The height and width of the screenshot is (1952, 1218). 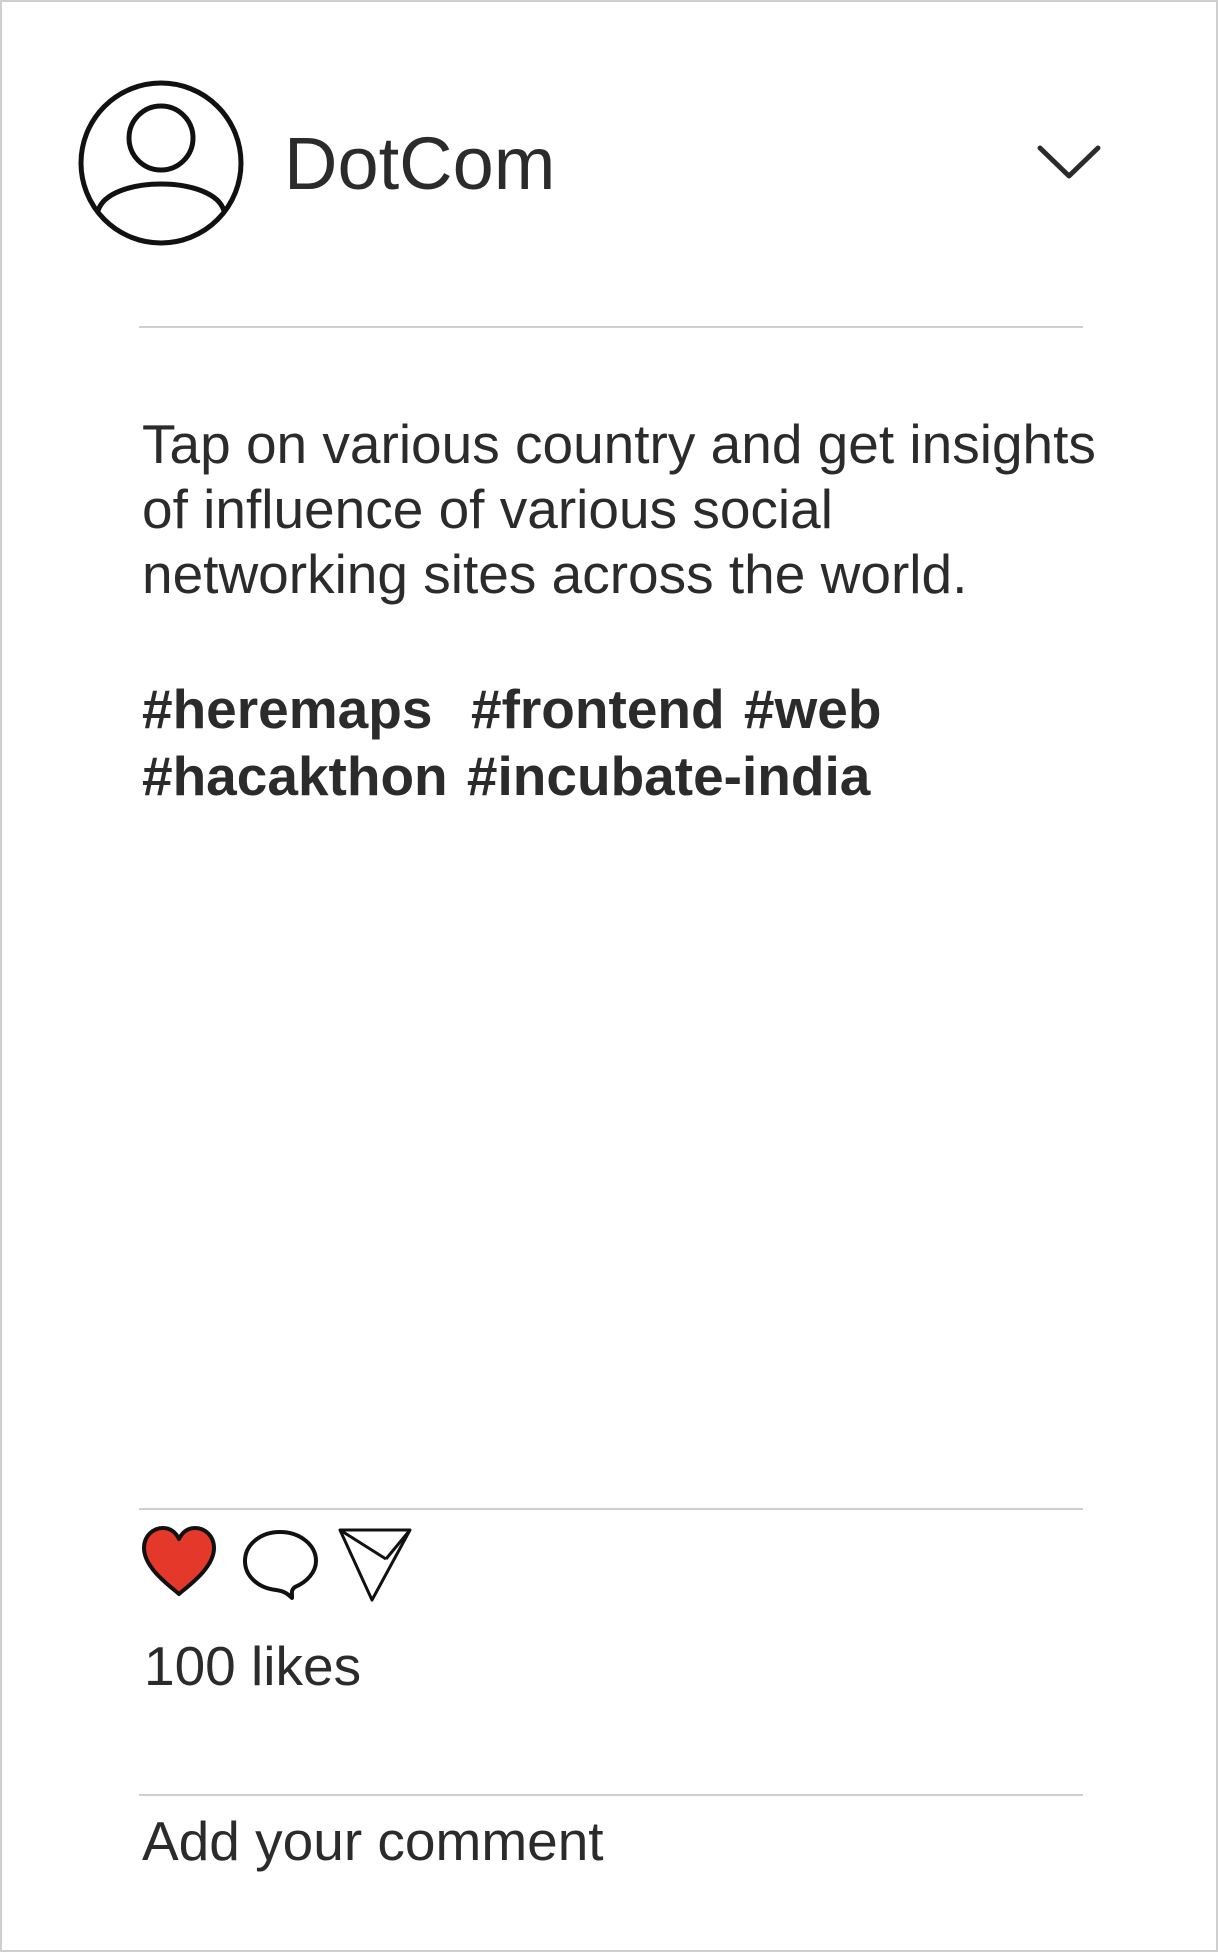 What do you see at coordinates (622, 709) in the screenshot?
I see `hashtags-line-1: #heremaps #frontend #web` at bounding box center [622, 709].